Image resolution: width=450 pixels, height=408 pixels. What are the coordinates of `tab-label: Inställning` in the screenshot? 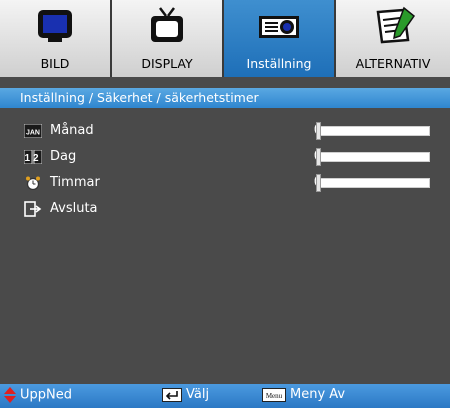 It's located at (279, 63).